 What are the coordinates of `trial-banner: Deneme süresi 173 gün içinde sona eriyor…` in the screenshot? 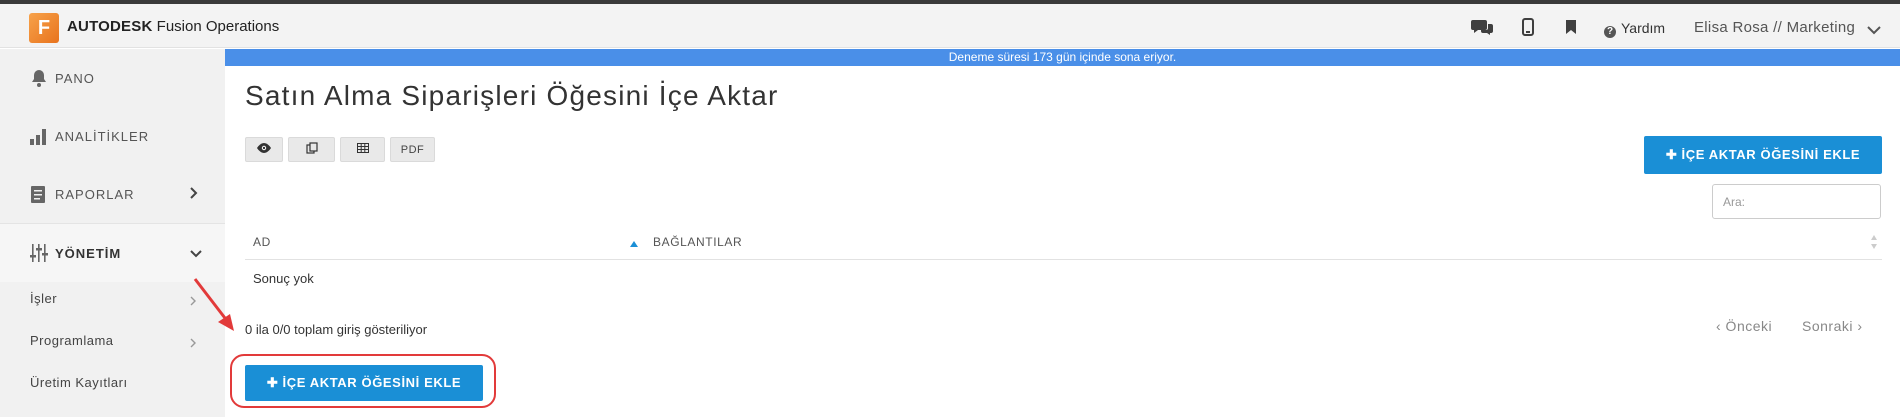 It's located at (1062, 57).